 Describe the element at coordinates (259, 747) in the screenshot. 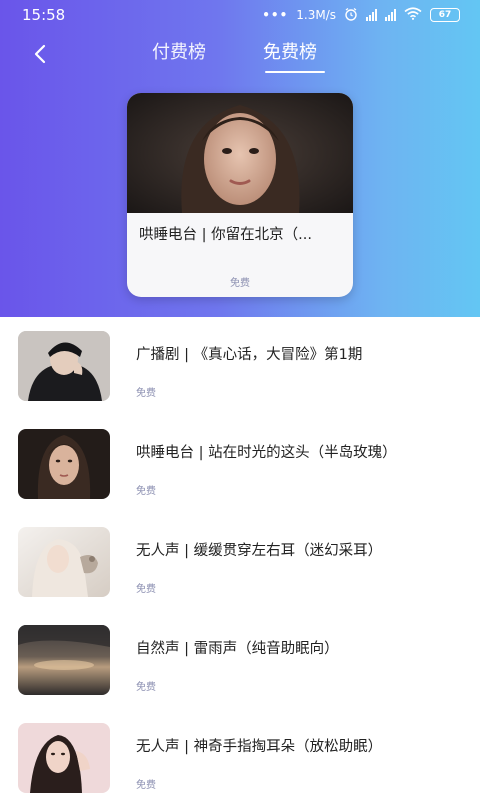

I see `episode-title: 无人声 | 神奇手指掏耳朵（放松助眠）` at that location.